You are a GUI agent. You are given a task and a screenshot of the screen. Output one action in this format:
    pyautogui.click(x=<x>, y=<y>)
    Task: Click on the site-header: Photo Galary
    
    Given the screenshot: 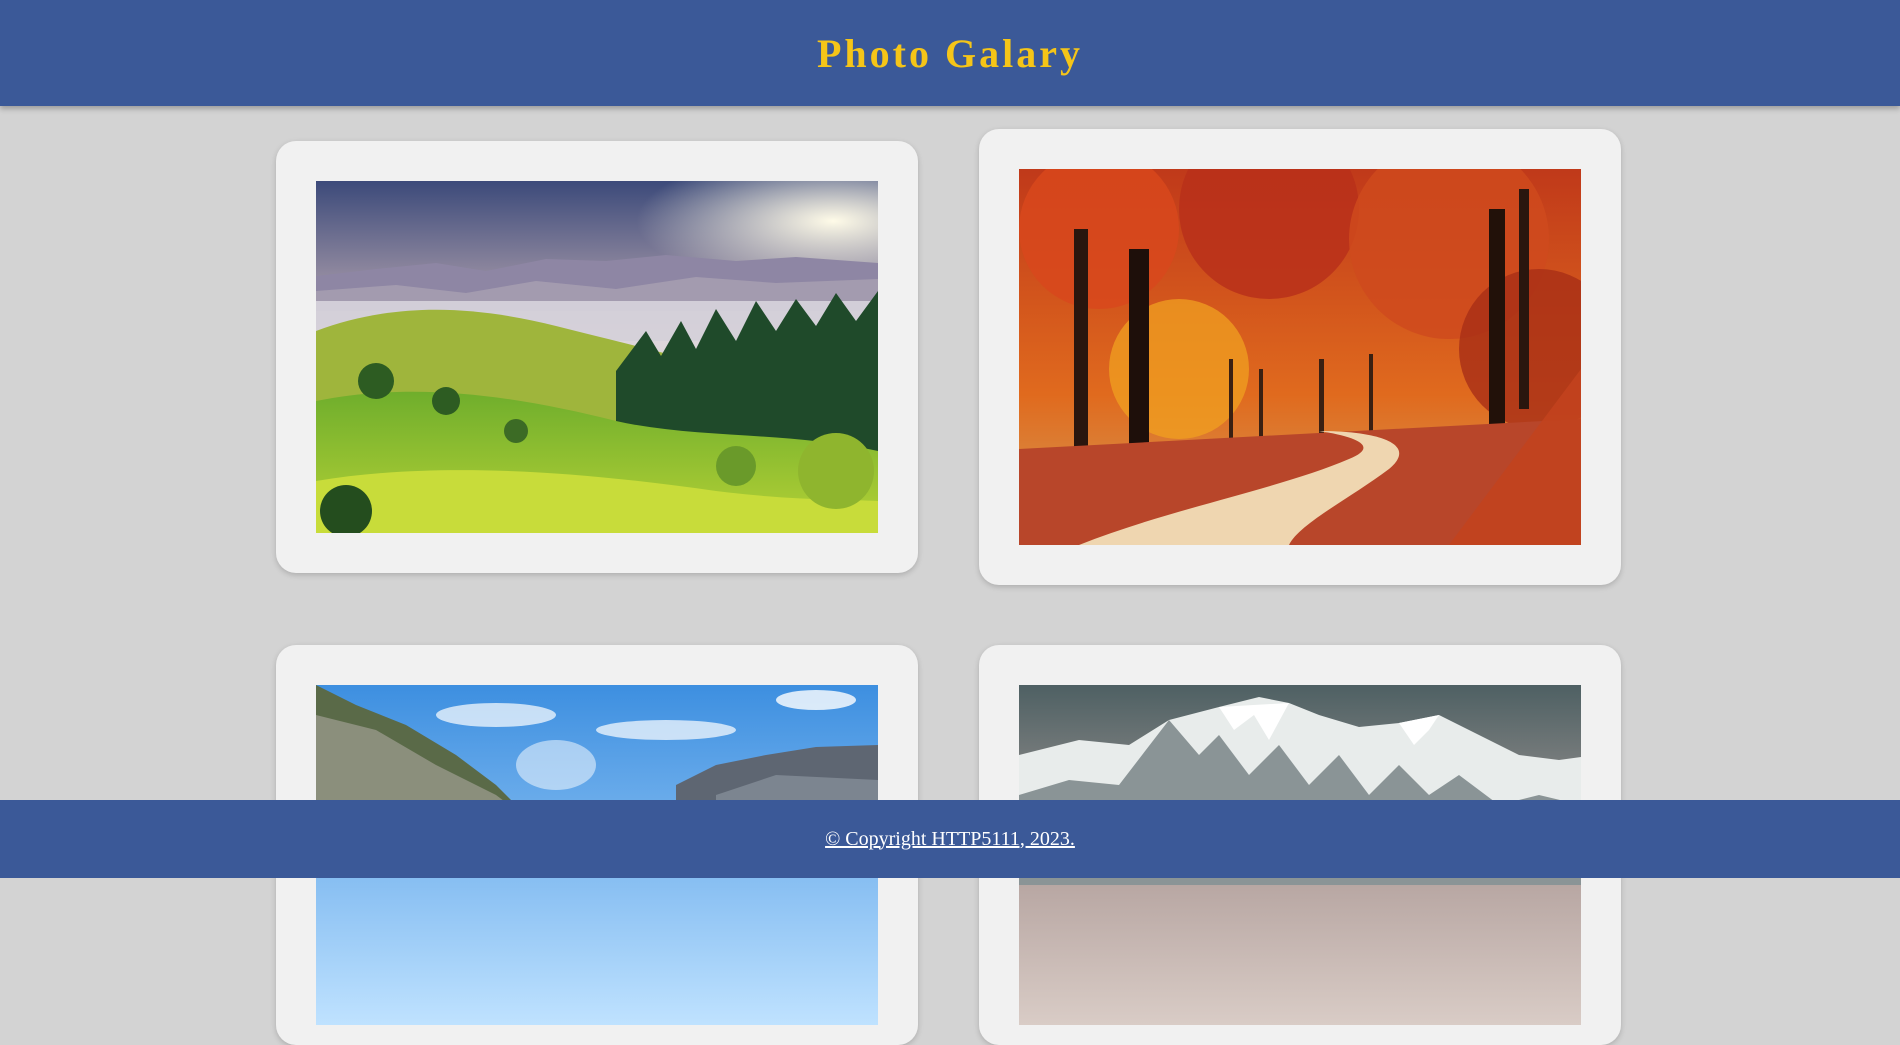 What is the action you would take?
    pyautogui.click(x=950, y=53)
    